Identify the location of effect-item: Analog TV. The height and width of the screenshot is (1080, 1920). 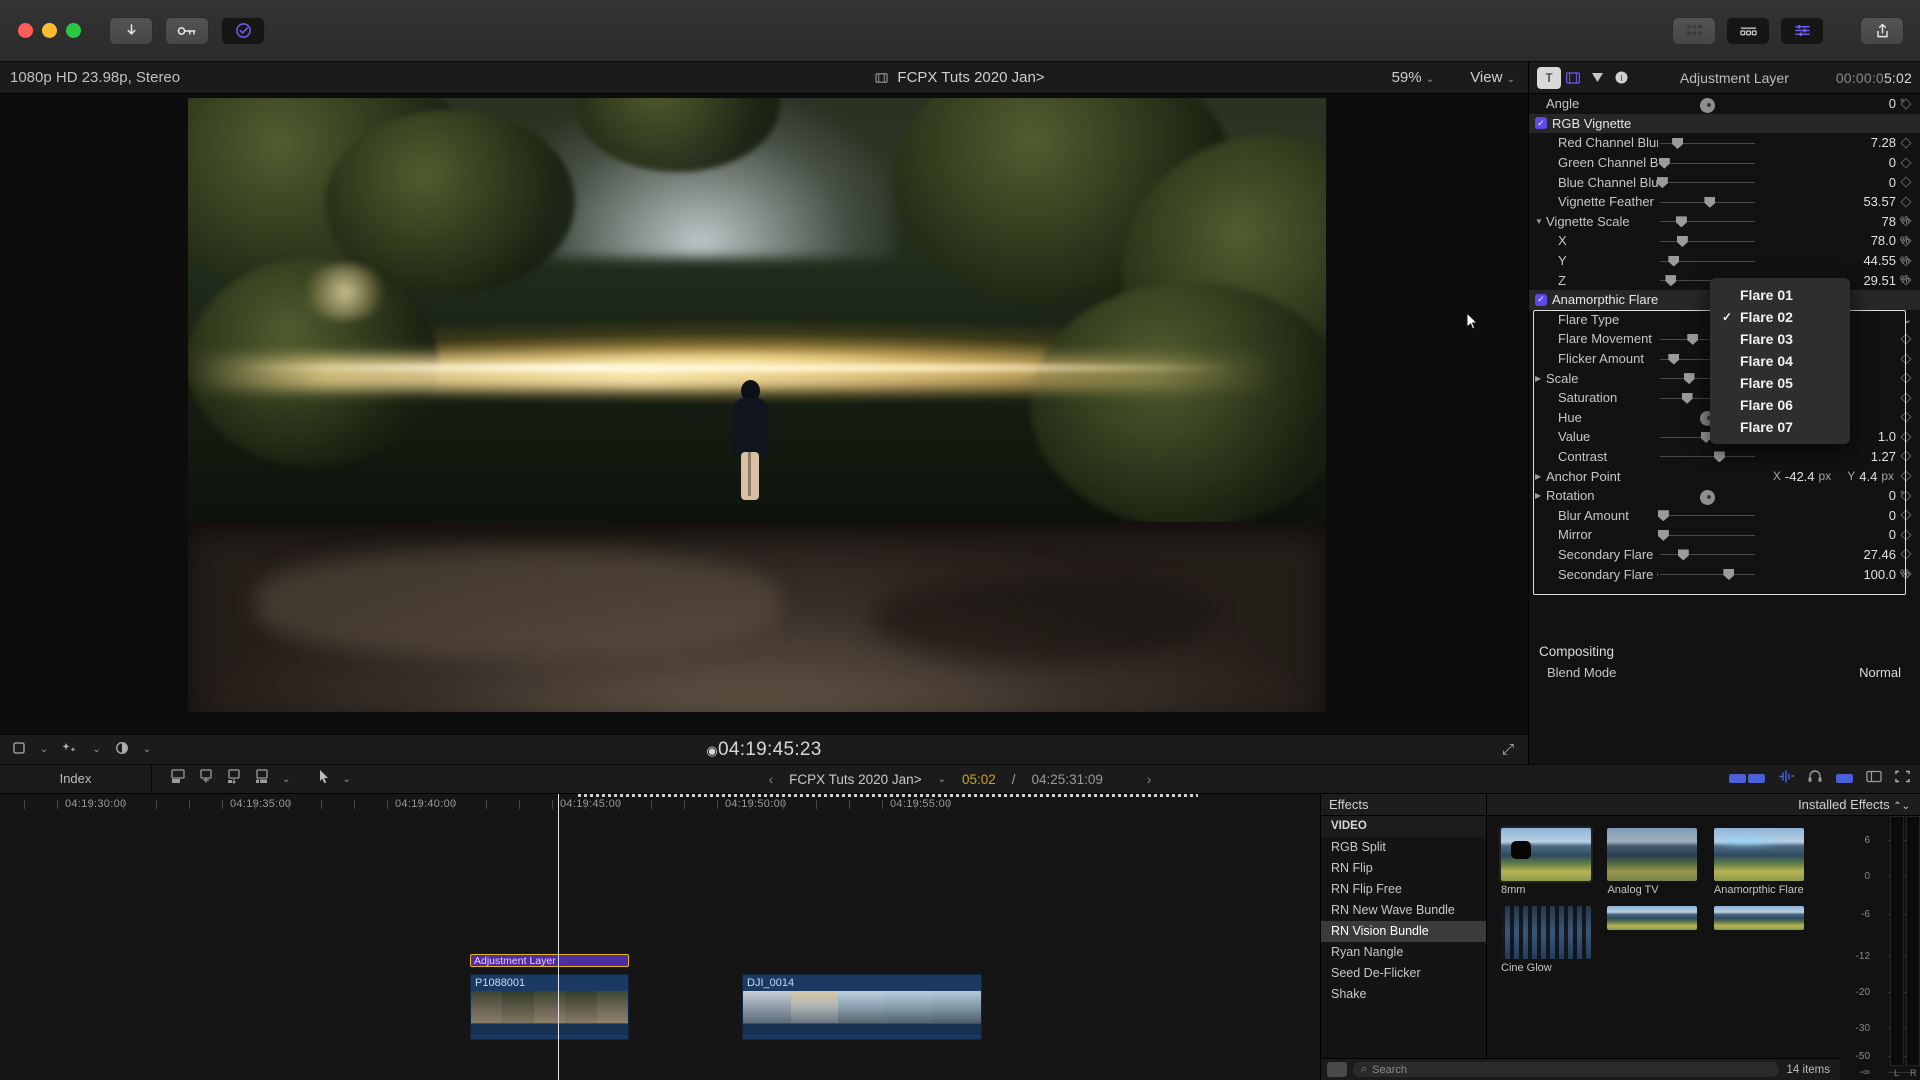
(1652, 862).